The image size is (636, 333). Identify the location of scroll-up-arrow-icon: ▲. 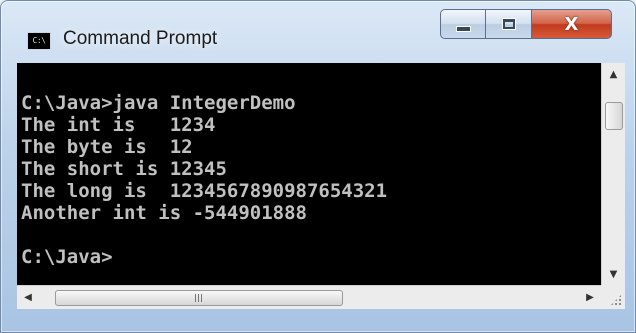
(613, 74).